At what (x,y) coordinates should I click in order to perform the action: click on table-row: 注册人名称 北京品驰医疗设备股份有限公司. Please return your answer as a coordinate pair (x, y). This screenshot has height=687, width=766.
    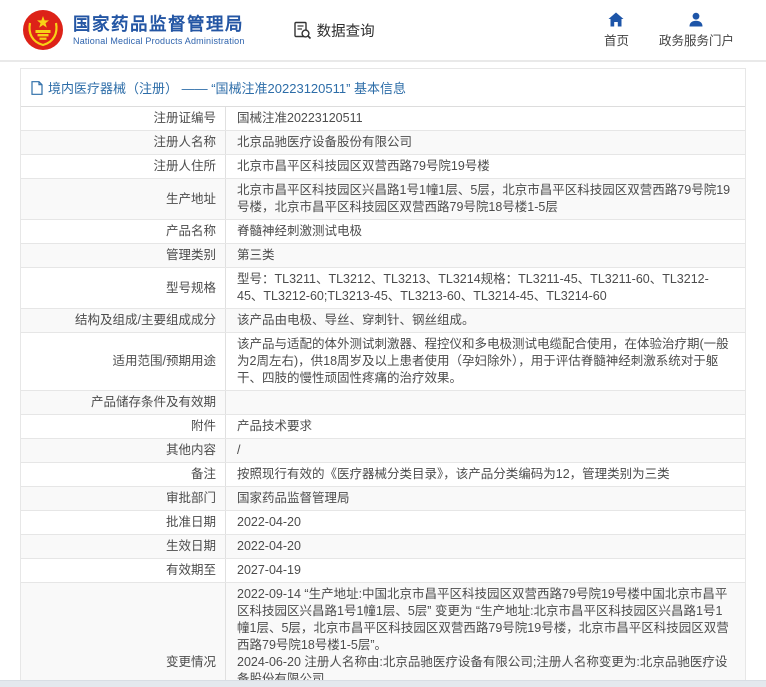
    Looking at the image, I should click on (383, 143).